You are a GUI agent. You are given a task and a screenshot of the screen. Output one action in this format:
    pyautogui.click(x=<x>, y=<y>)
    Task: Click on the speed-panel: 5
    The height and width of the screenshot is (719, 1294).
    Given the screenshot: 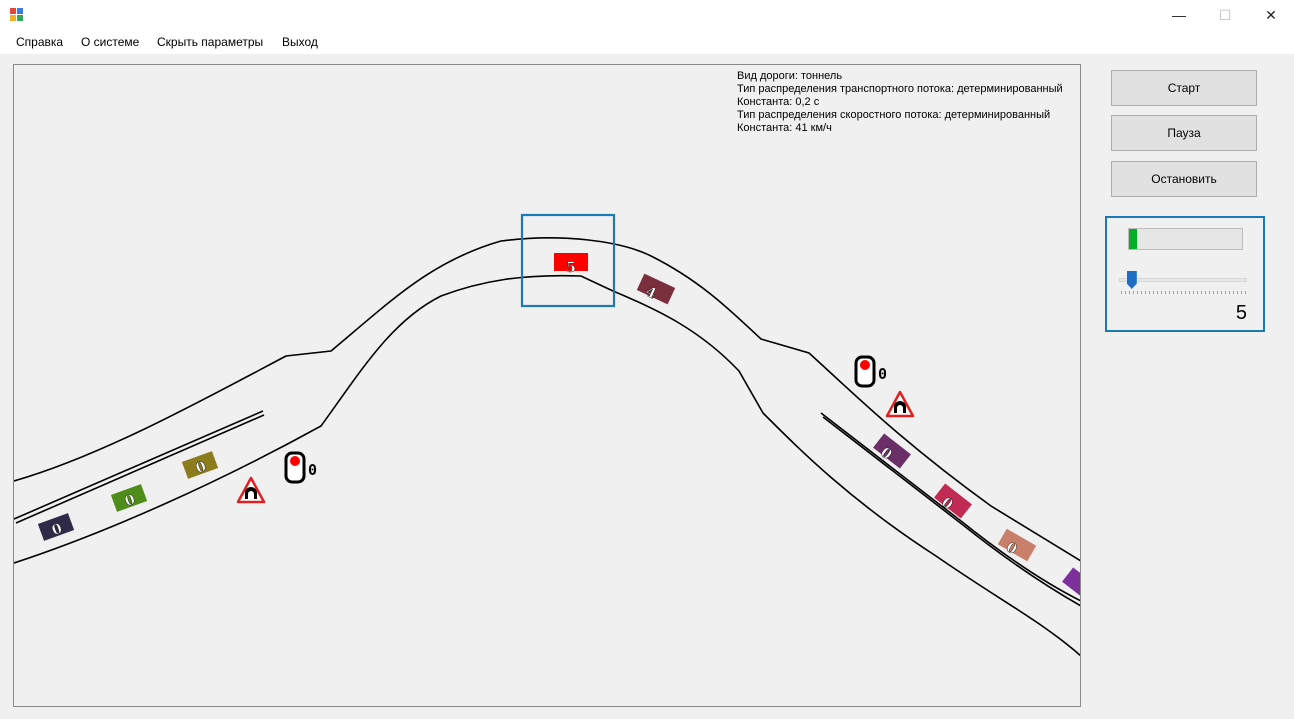 What is the action you would take?
    pyautogui.click(x=1185, y=274)
    